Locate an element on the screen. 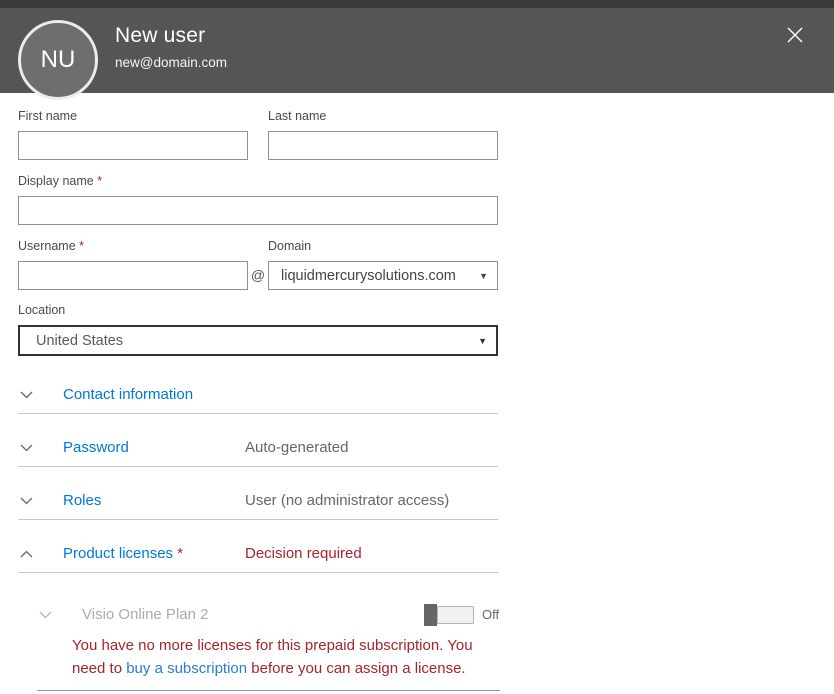 This screenshot has width=834, height=694. display-name-label: Display name * is located at coordinates (60, 181).